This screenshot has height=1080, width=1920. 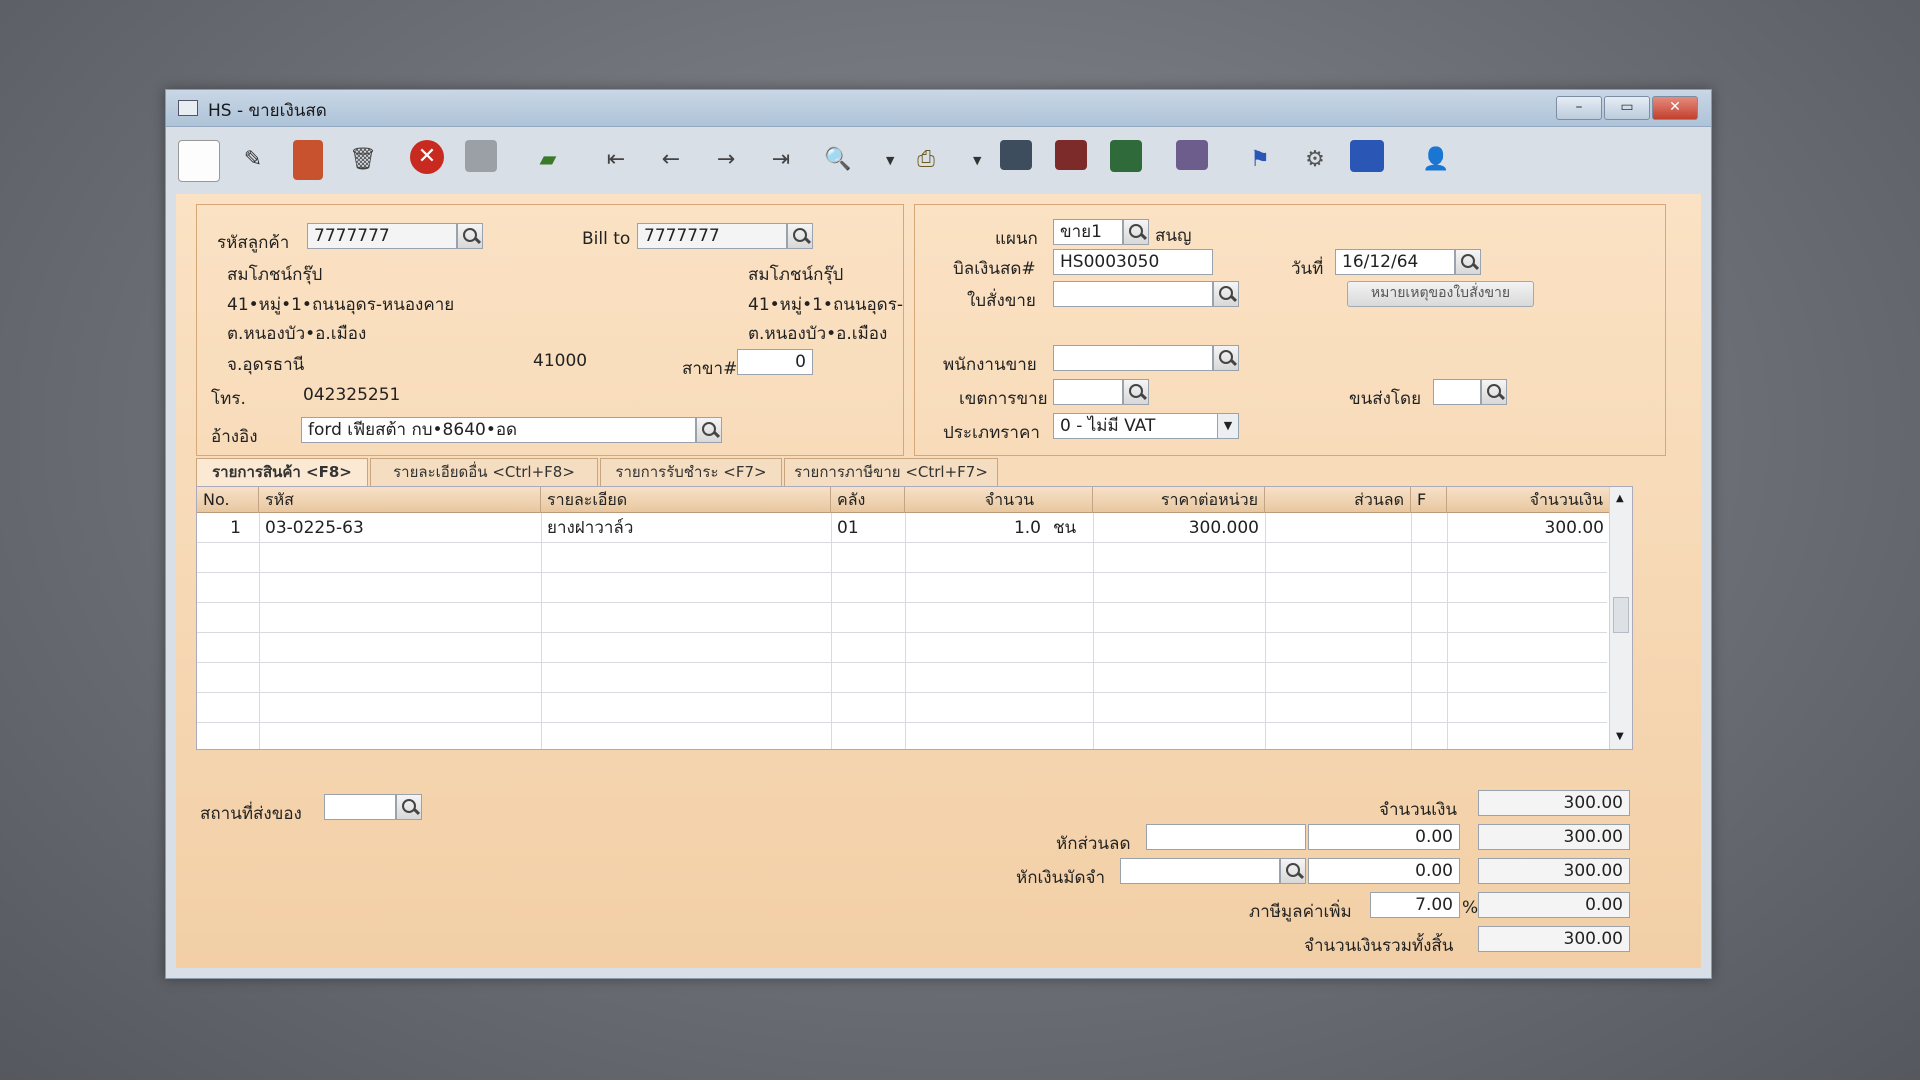 What do you see at coordinates (800, 236) in the screenshot?
I see `billto-search-icon` at bounding box center [800, 236].